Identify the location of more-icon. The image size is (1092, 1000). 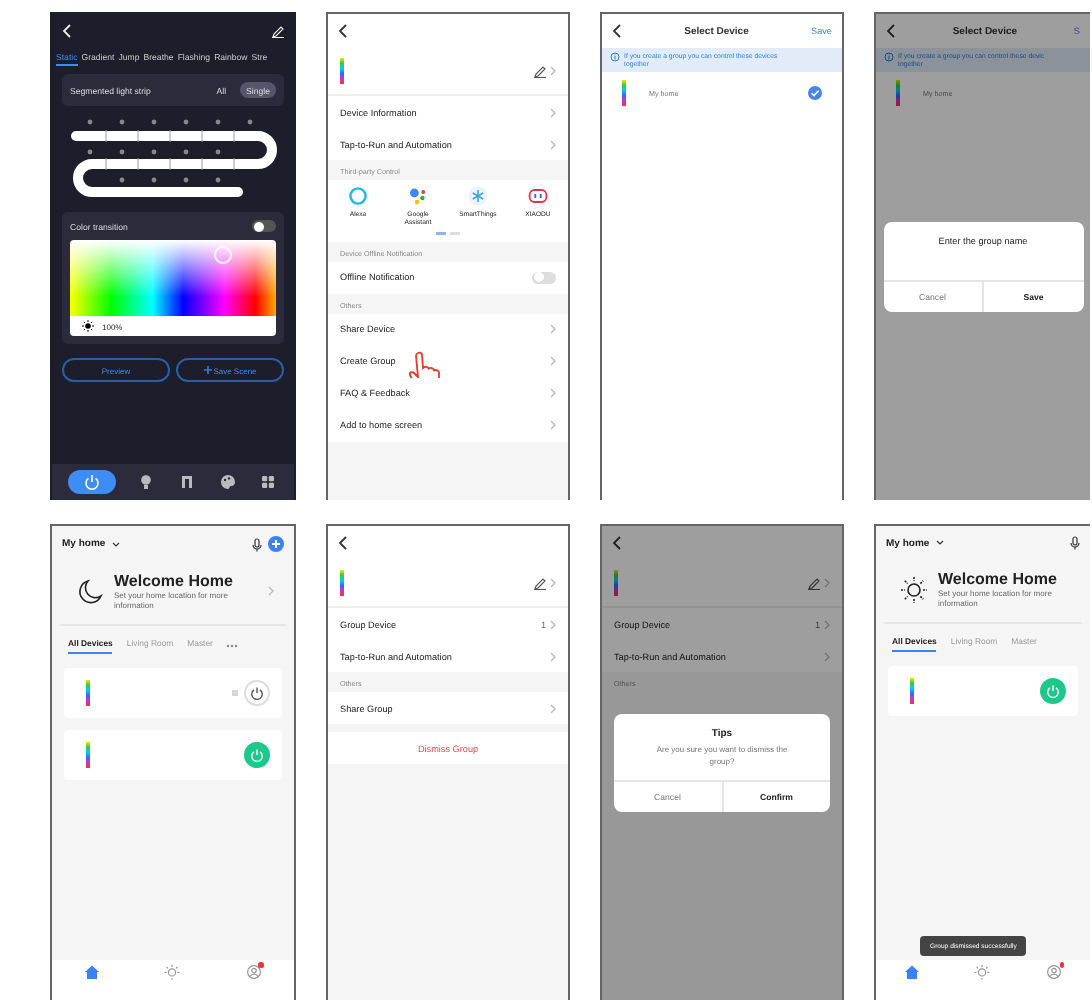
(232, 645).